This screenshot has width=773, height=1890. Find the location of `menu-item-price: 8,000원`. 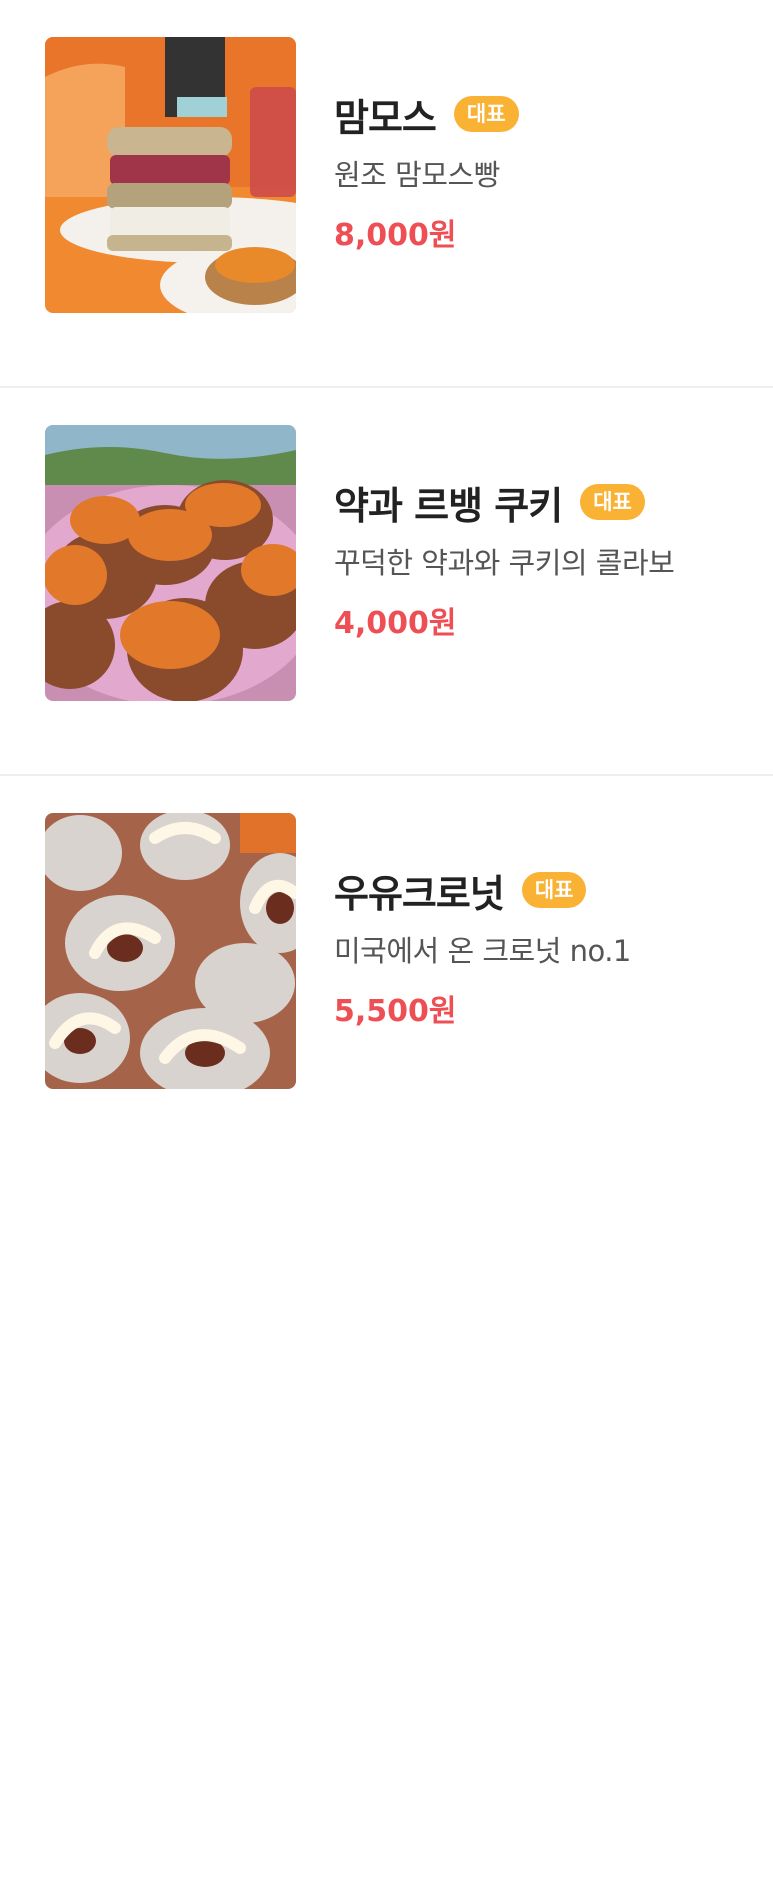

menu-item-price: 8,000원 is located at coordinates (395, 235).